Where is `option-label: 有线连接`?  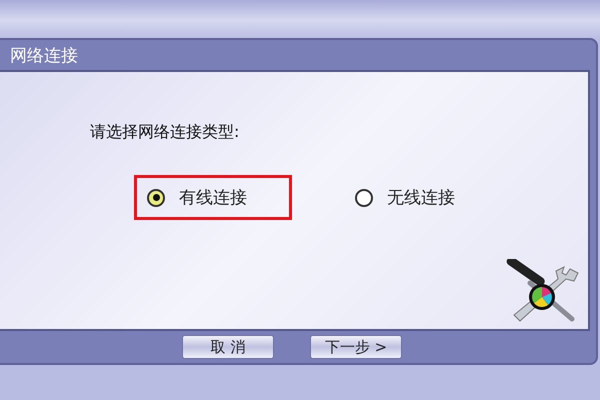 option-label: 有线连接 is located at coordinates (213, 198).